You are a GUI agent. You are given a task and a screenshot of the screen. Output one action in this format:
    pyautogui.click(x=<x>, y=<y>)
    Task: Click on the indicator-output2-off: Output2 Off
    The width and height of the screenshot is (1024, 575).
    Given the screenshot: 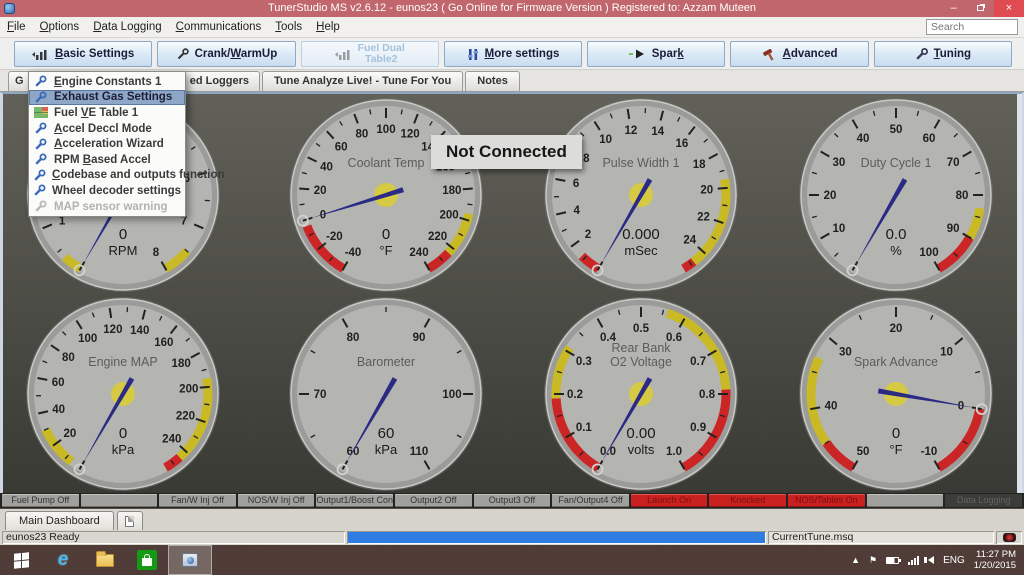 What is the action you would take?
    pyautogui.click(x=433, y=500)
    